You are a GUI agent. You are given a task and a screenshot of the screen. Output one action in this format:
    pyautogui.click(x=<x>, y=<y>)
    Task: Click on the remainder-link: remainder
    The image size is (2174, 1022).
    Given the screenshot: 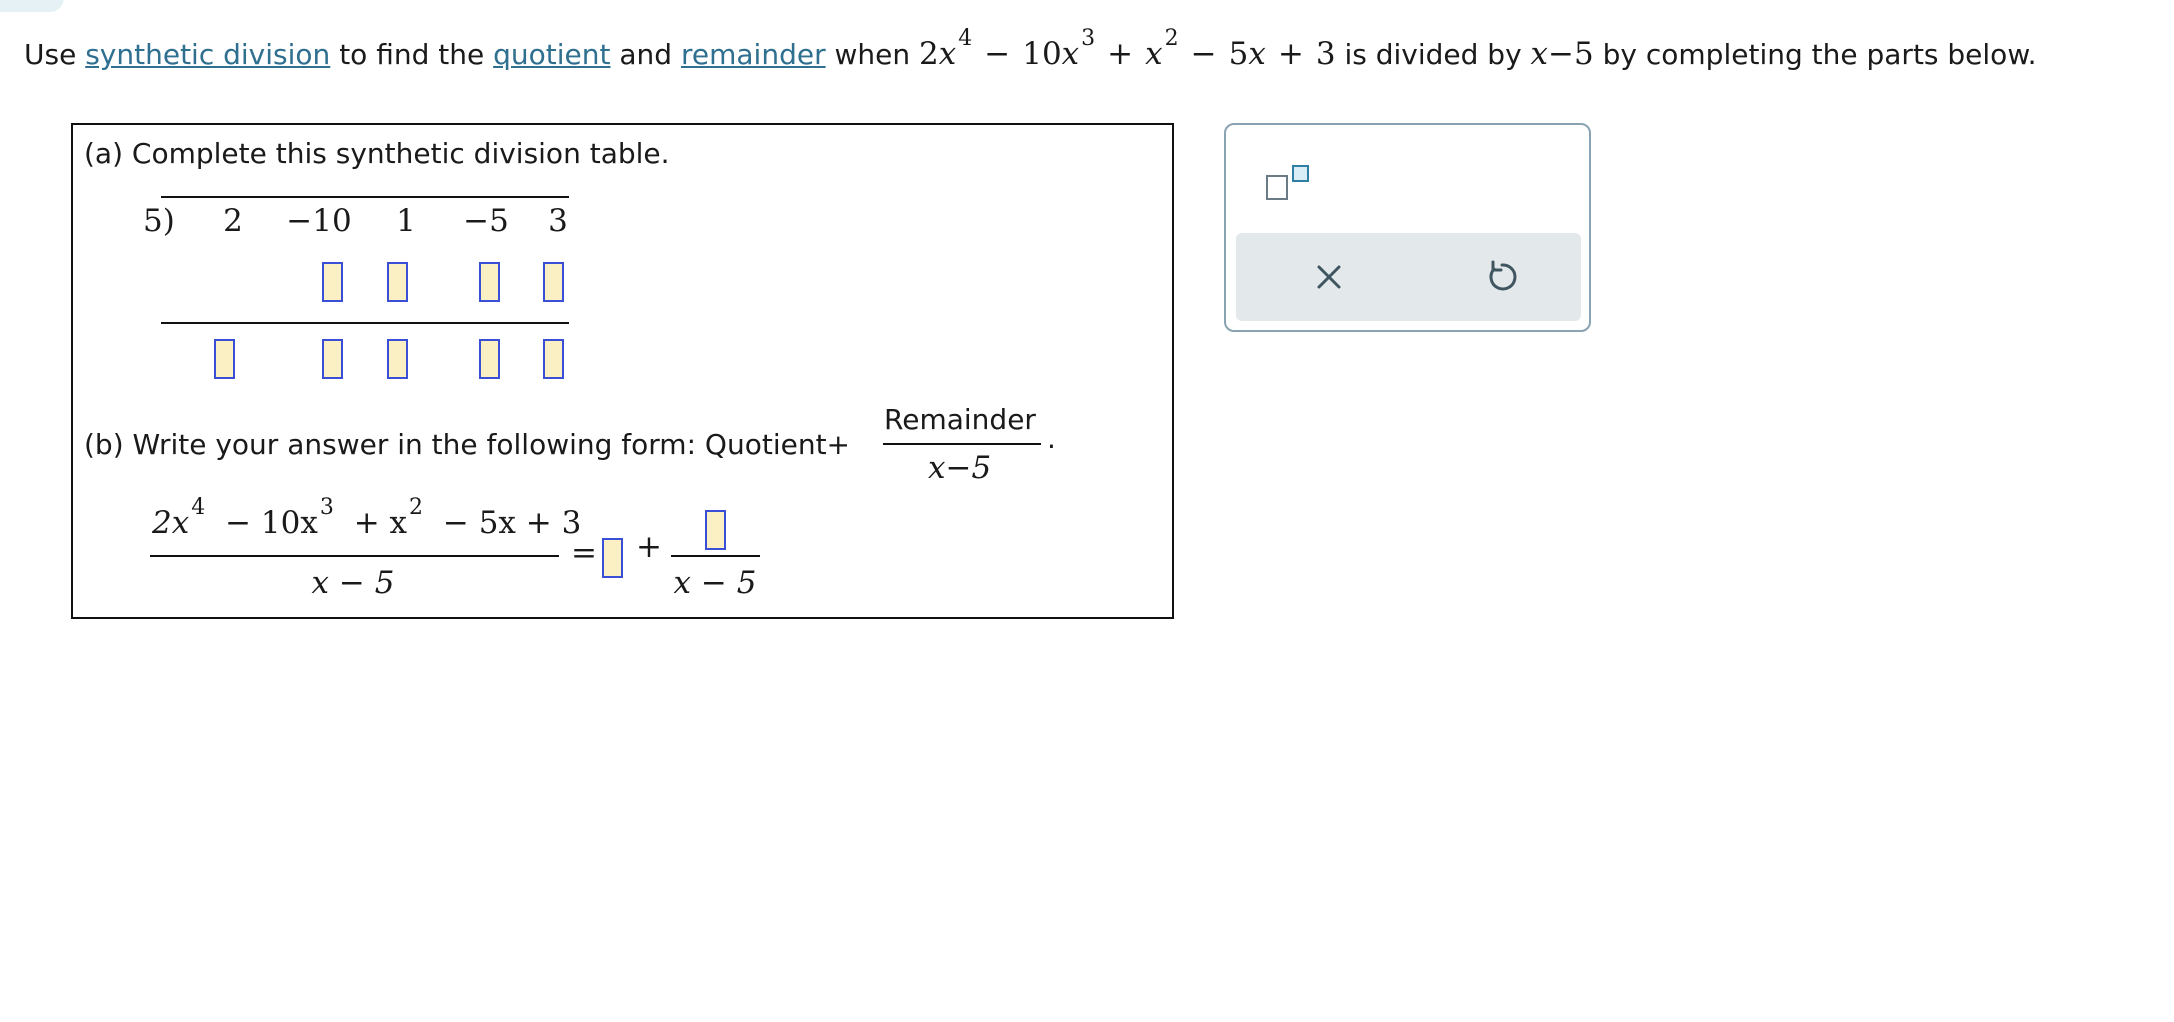 What is the action you would take?
    pyautogui.click(x=753, y=54)
    